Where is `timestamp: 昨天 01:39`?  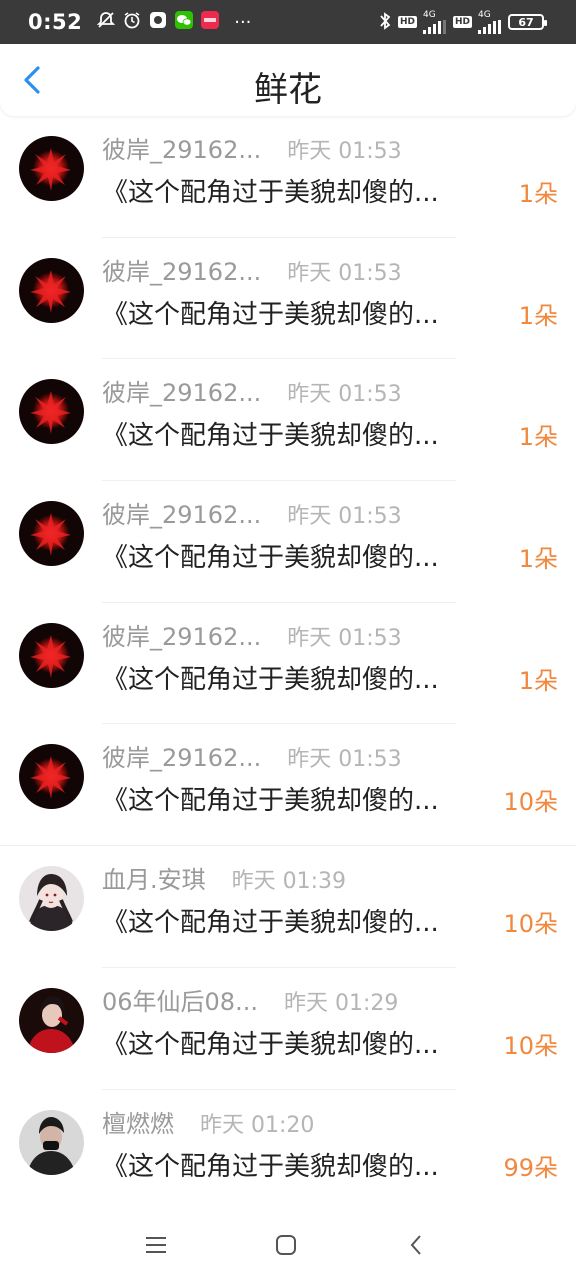
timestamp: 昨天 01:39 is located at coordinates (289, 882).